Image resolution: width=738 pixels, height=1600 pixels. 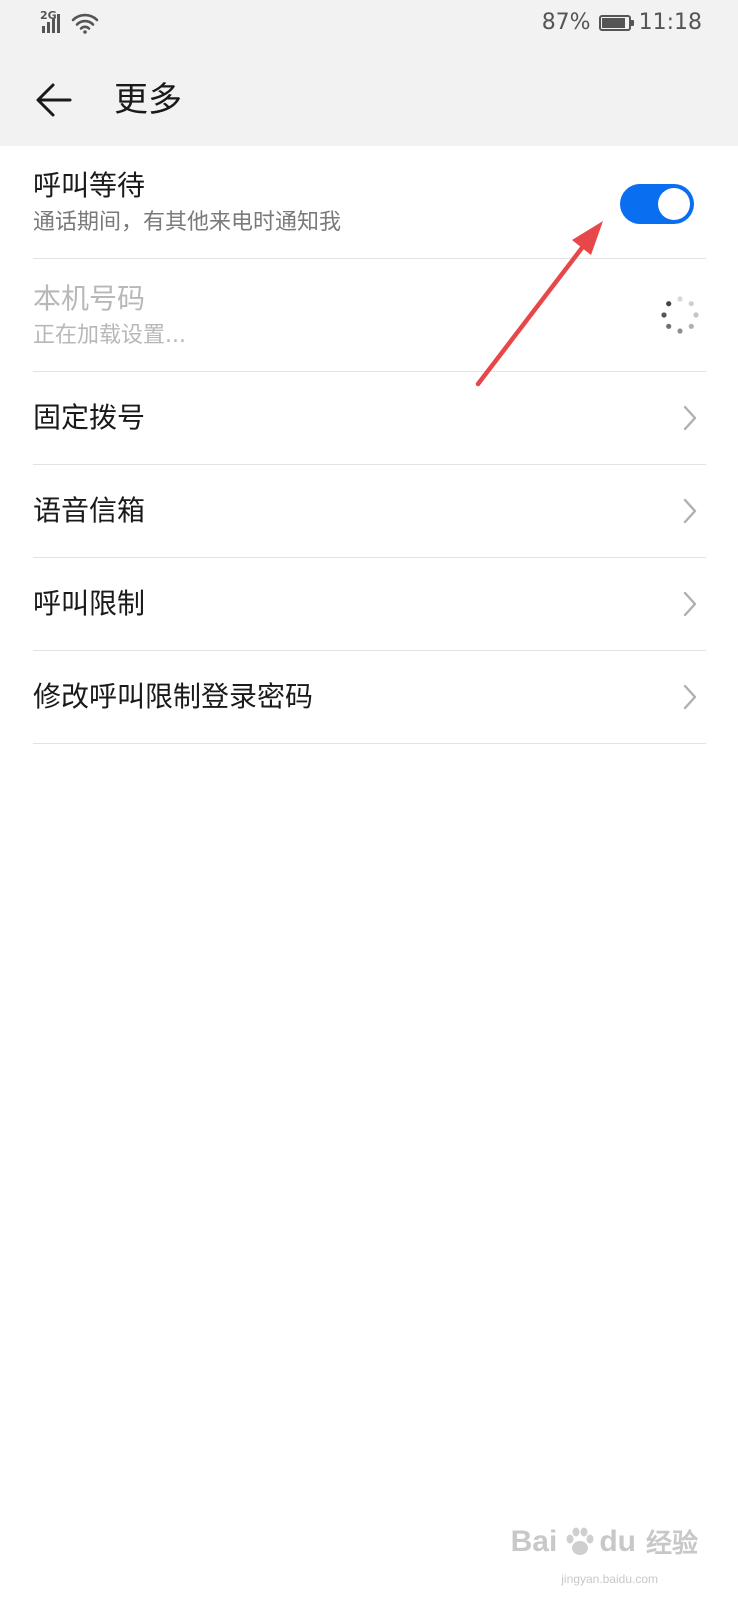 I want to click on setting-title: 呼叫等待, so click(x=89, y=185).